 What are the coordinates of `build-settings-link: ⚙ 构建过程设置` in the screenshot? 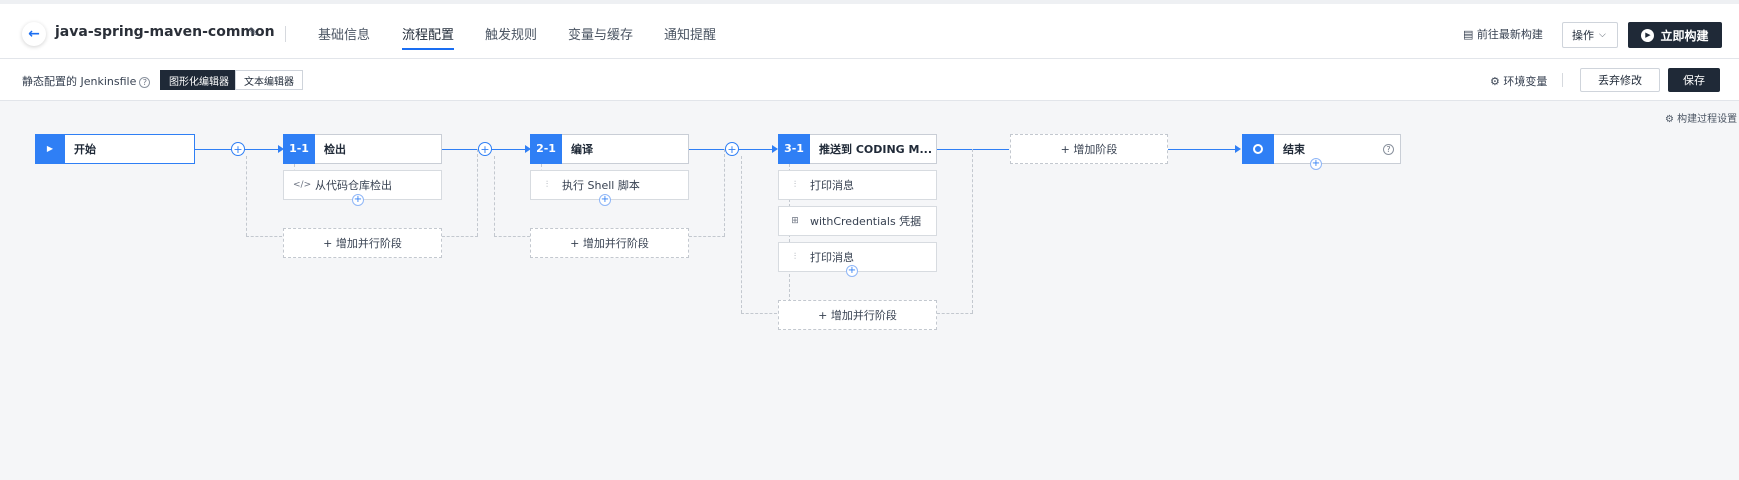 It's located at (1701, 117).